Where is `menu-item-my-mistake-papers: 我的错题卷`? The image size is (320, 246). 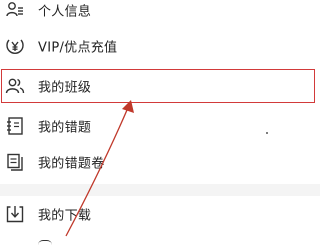
menu-item-my-mistake-papers: 我的错题卷 is located at coordinates (160, 162).